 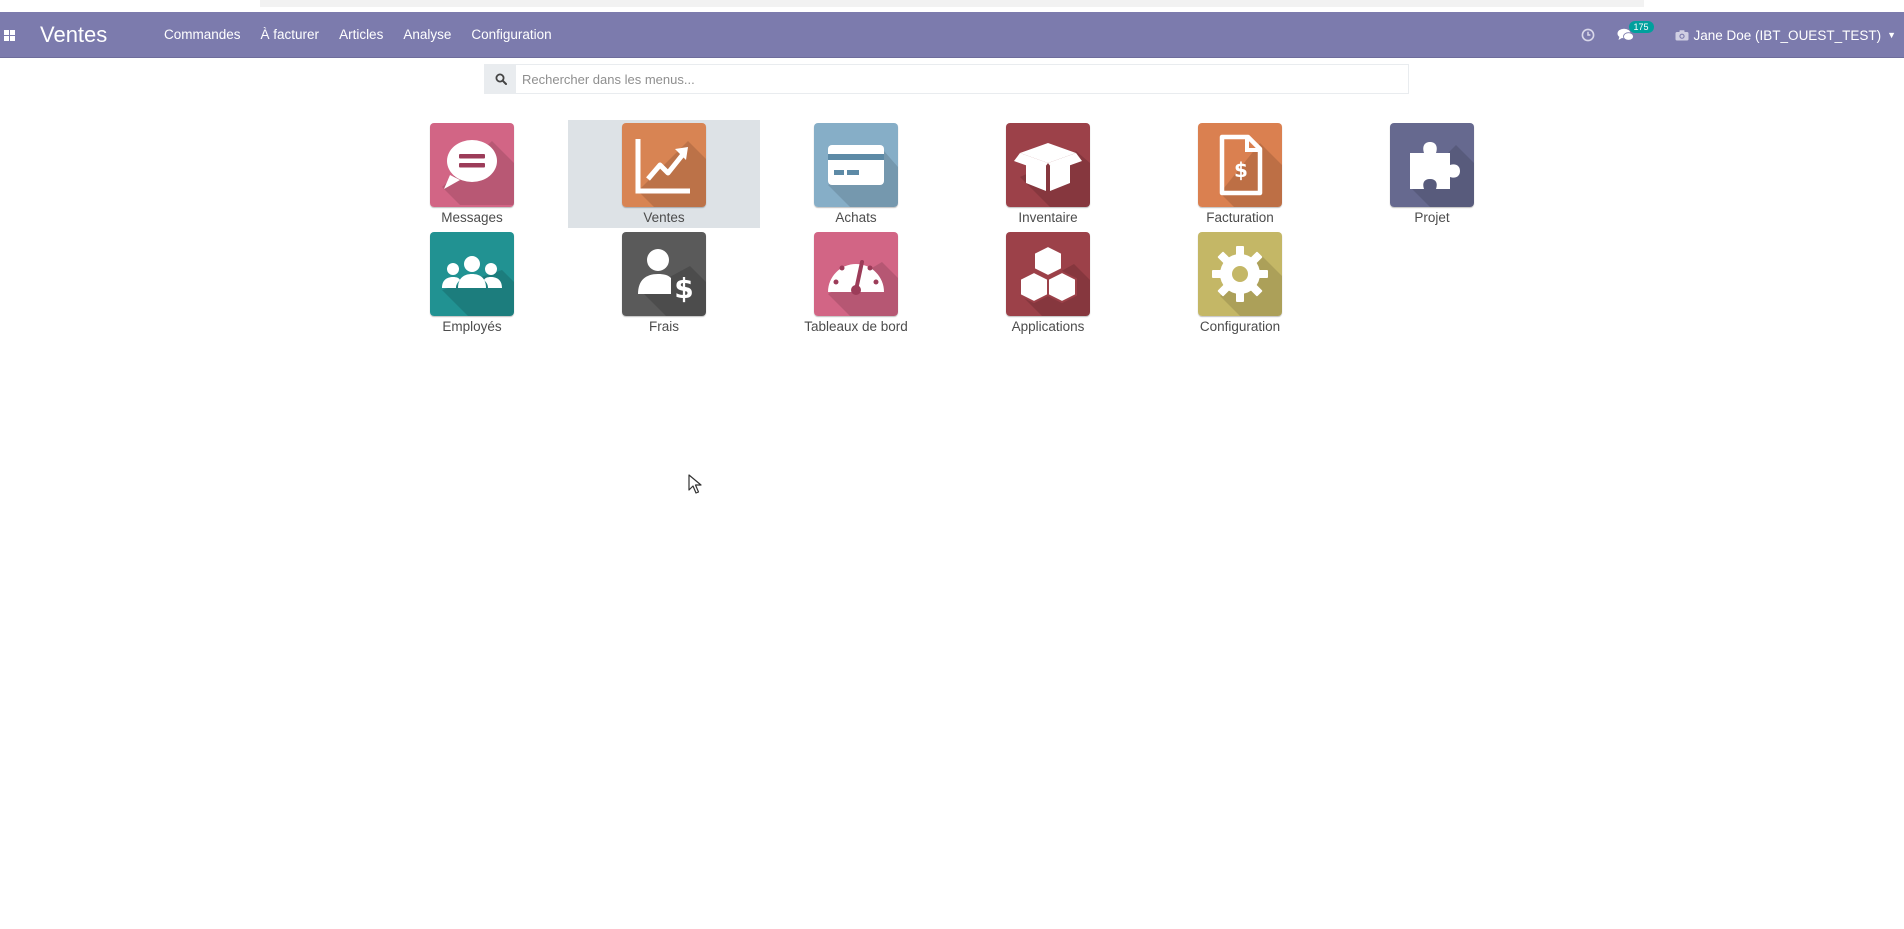 I want to click on menu-item-configuration: Configuration, so click(x=511, y=35).